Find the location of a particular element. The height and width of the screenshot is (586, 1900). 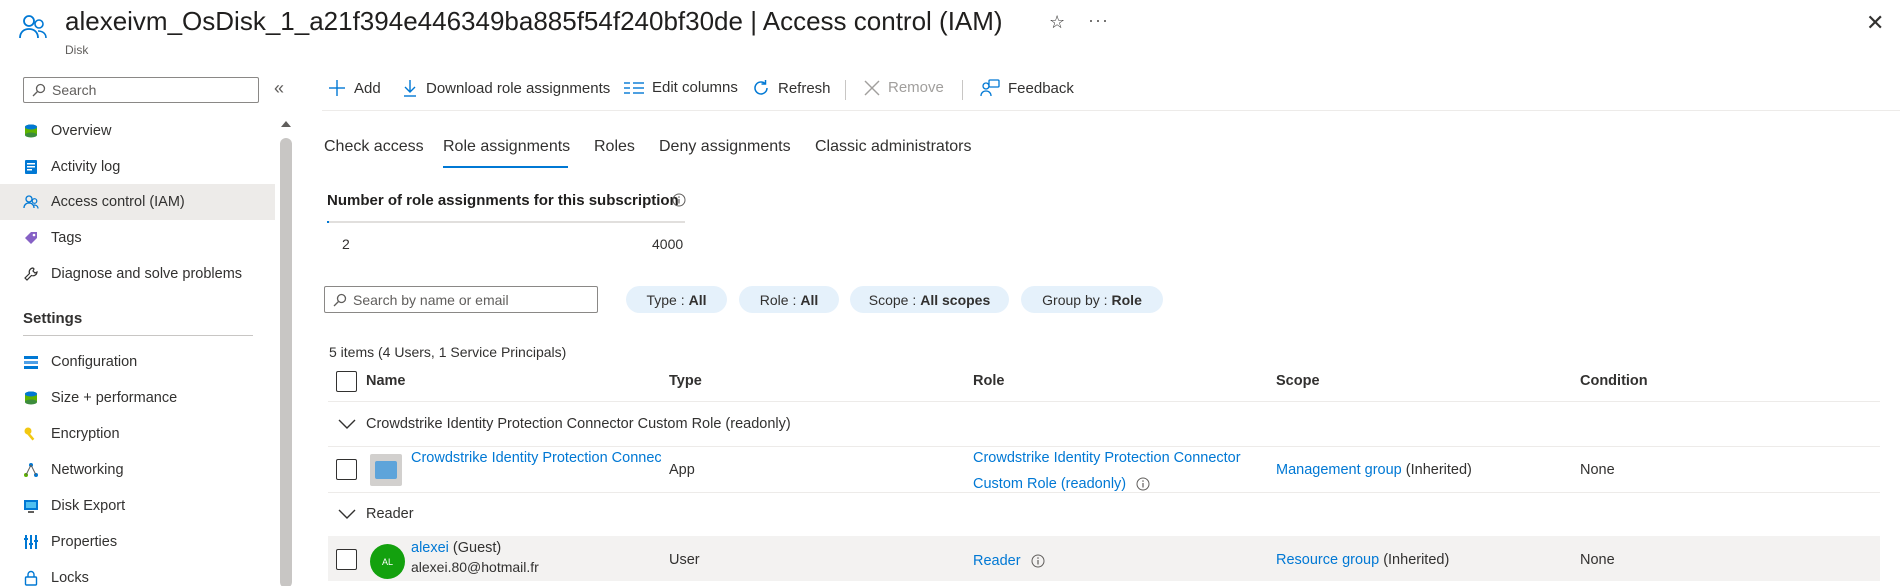

select-all-checkbox is located at coordinates (346, 381).